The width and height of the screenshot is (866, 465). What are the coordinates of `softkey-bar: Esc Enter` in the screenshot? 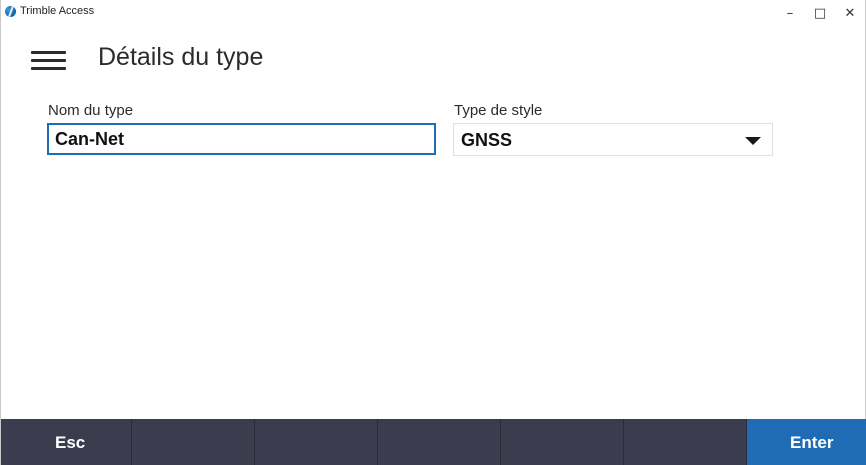 It's located at (433, 442).